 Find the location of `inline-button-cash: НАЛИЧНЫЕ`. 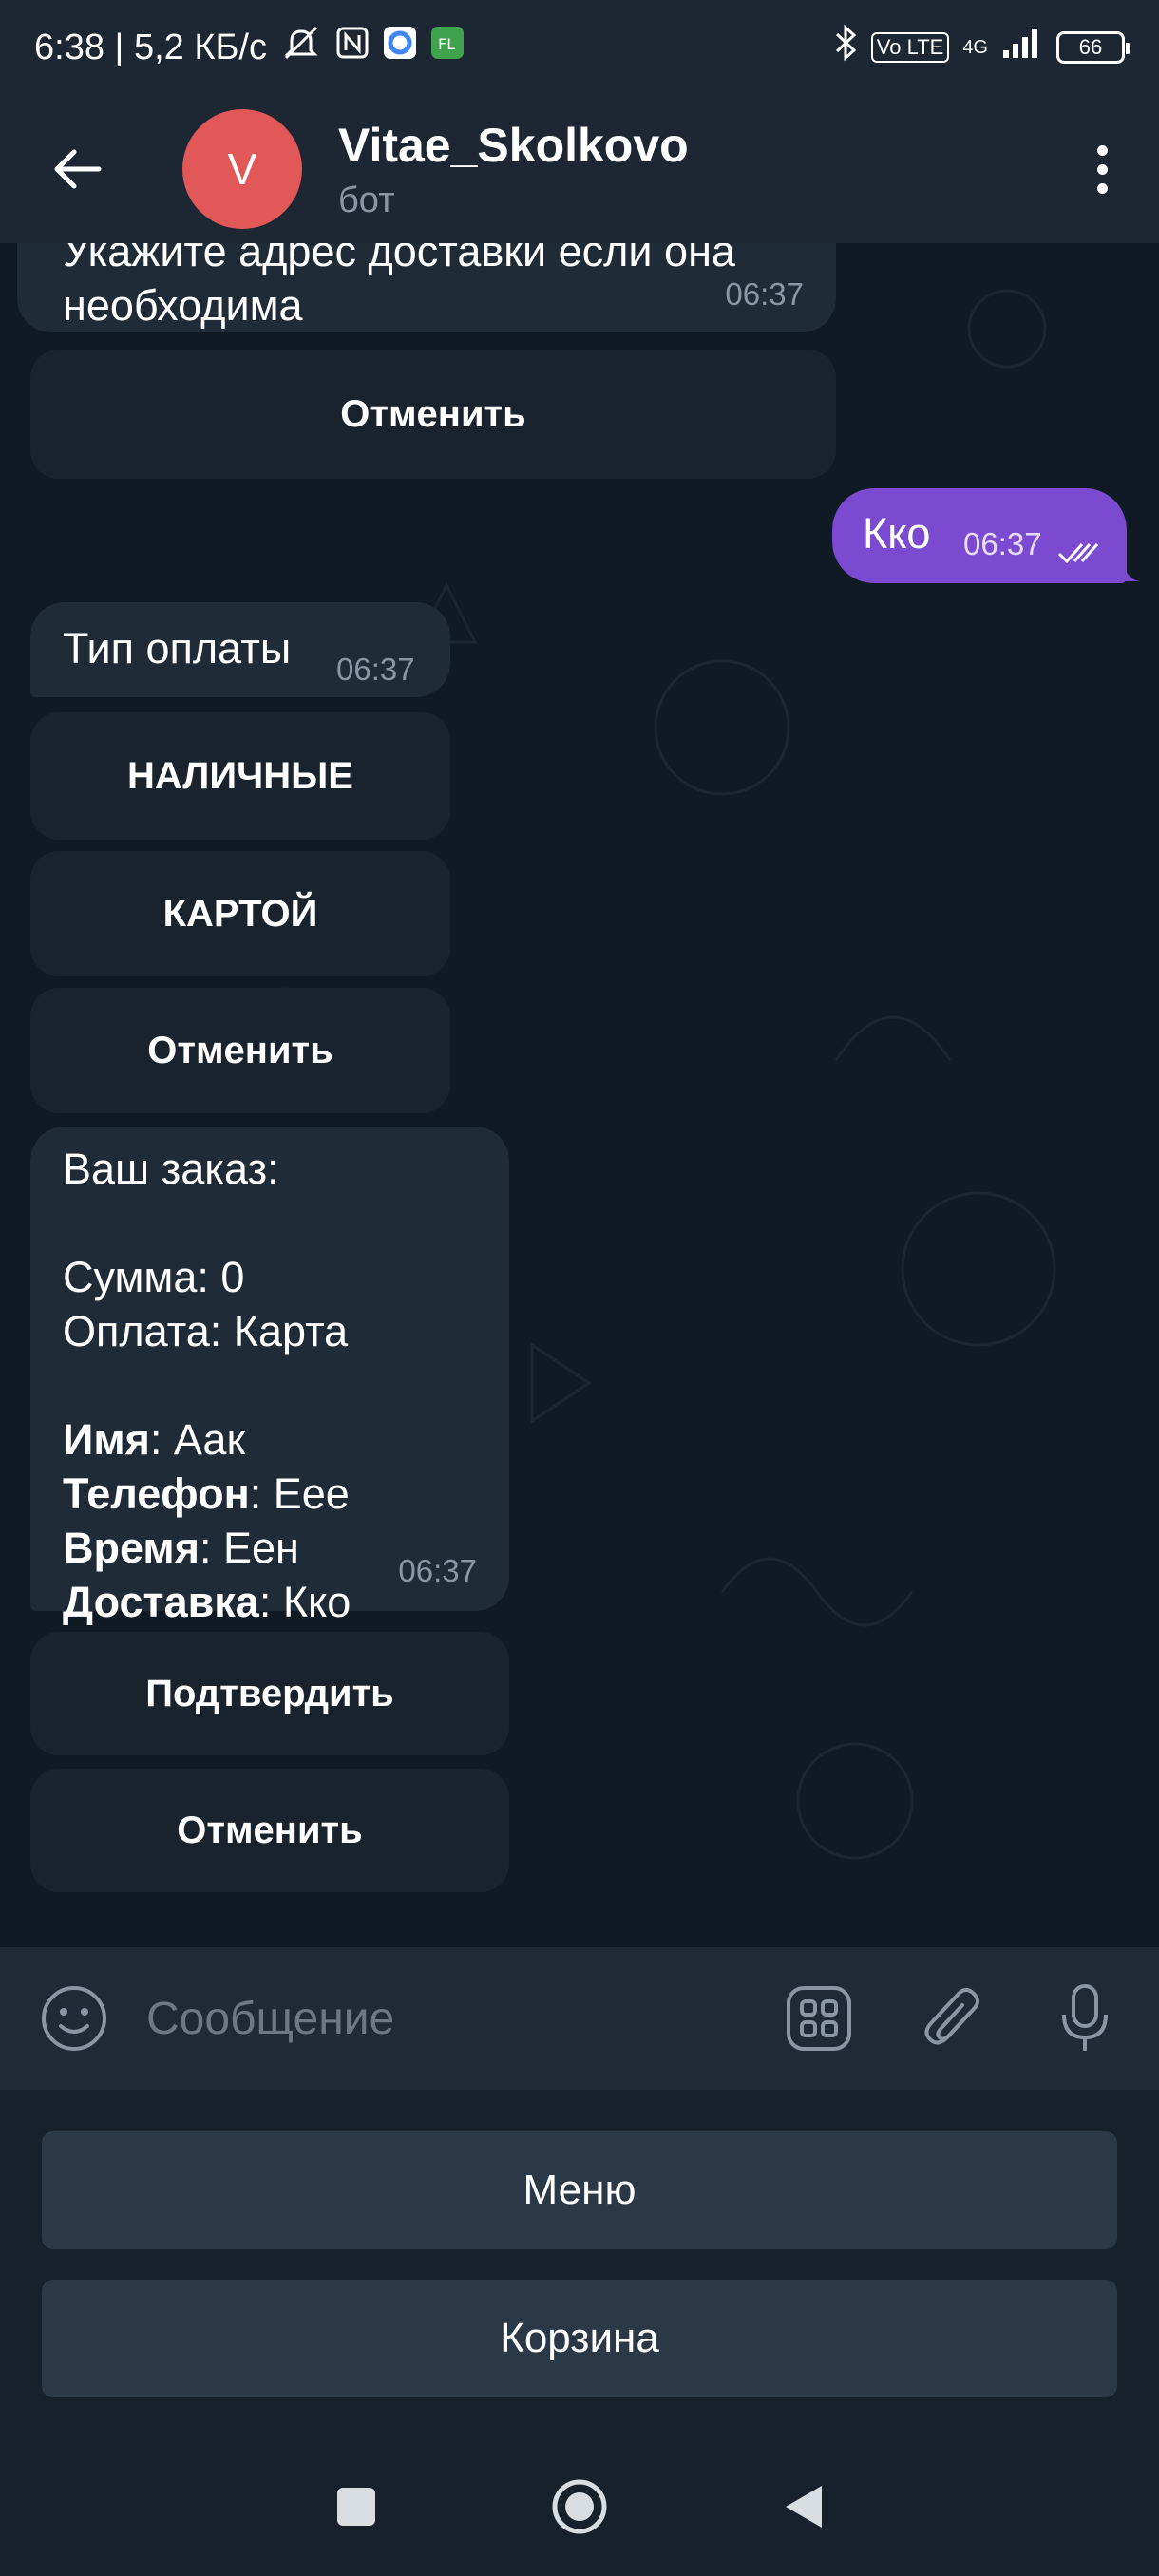

inline-button-cash: НАЛИЧНЫЕ is located at coordinates (240, 776).